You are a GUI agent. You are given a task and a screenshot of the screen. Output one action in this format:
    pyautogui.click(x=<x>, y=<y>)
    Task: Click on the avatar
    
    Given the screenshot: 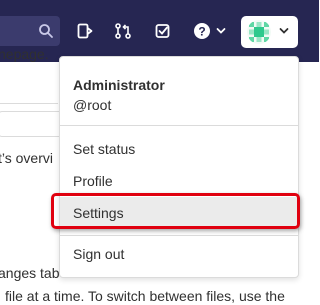 What is the action you would take?
    pyautogui.click(x=259, y=32)
    